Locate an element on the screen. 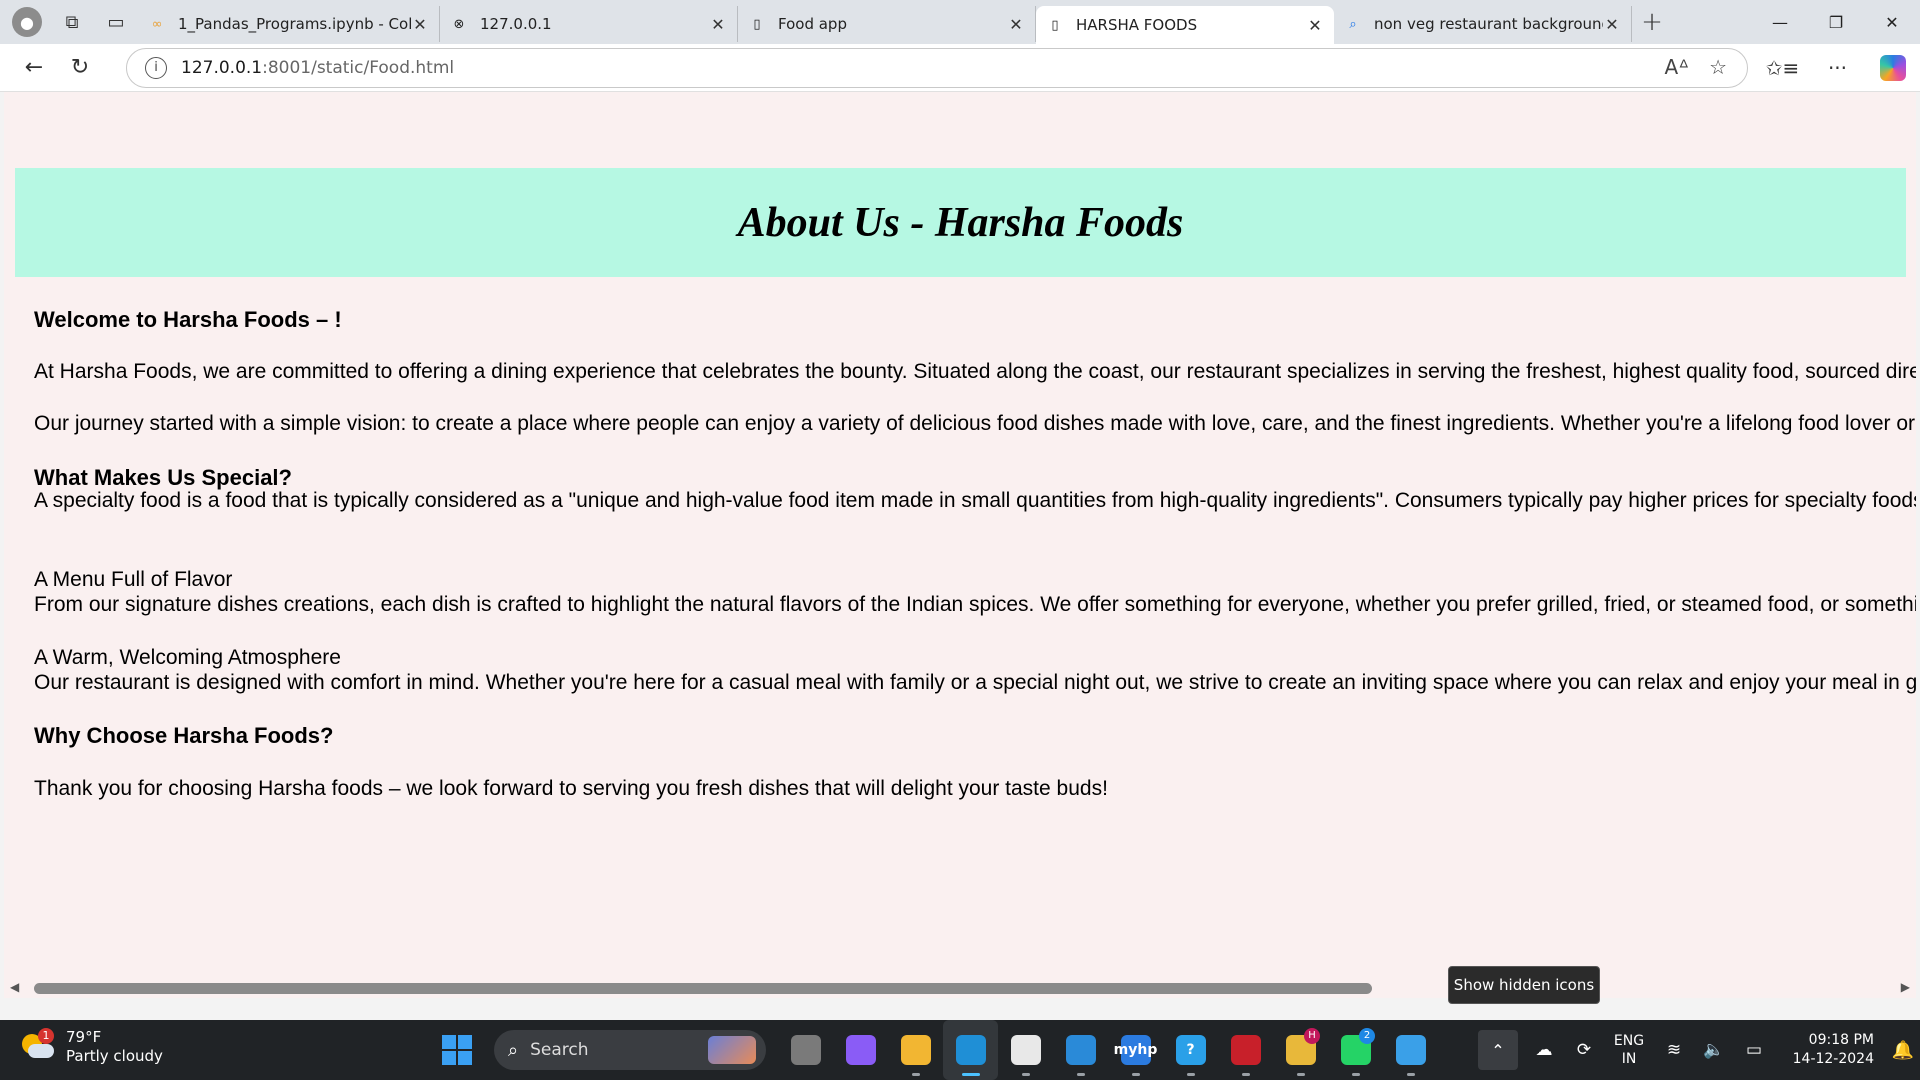 This screenshot has width=1920, height=1080. myhp-taskbar-button: myhp is located at coordinates (1135, 1050).